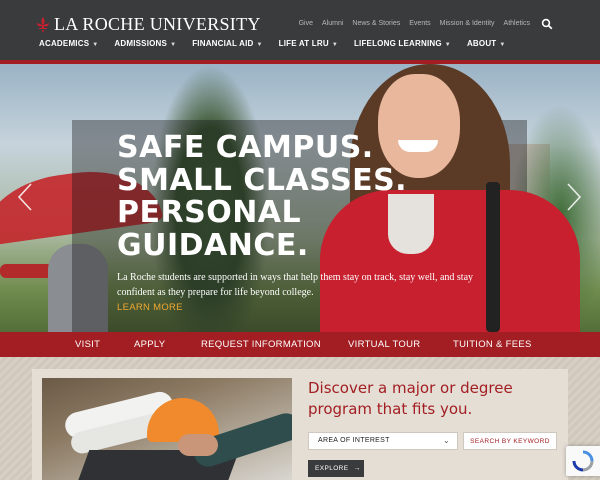  I want to click on action-tuition-fees: TUITION & FEES, so click(492, 344).